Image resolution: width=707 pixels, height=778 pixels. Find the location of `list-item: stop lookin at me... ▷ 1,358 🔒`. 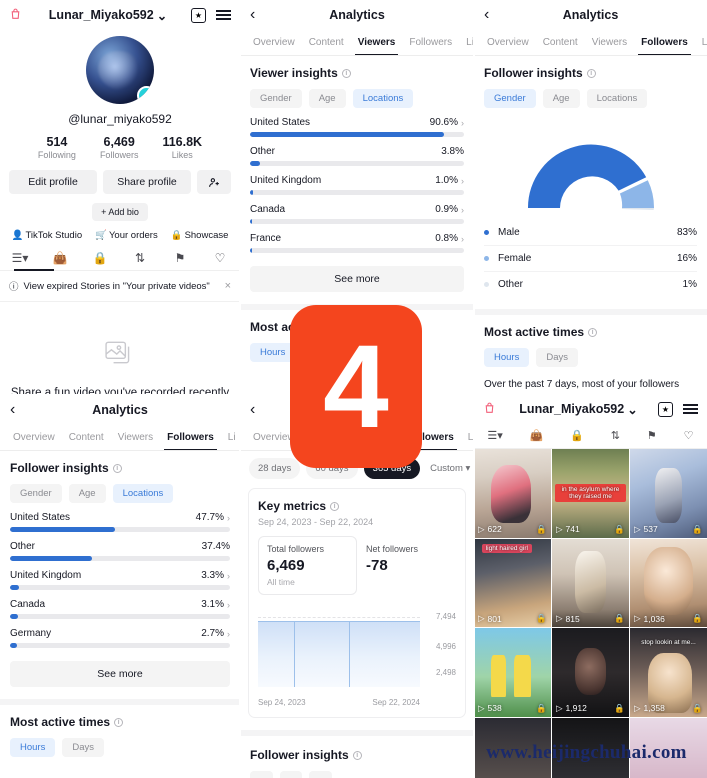

list-item: stop lookin at me... ▷ 1,358 🔒 is located at coordinates (668, 672).